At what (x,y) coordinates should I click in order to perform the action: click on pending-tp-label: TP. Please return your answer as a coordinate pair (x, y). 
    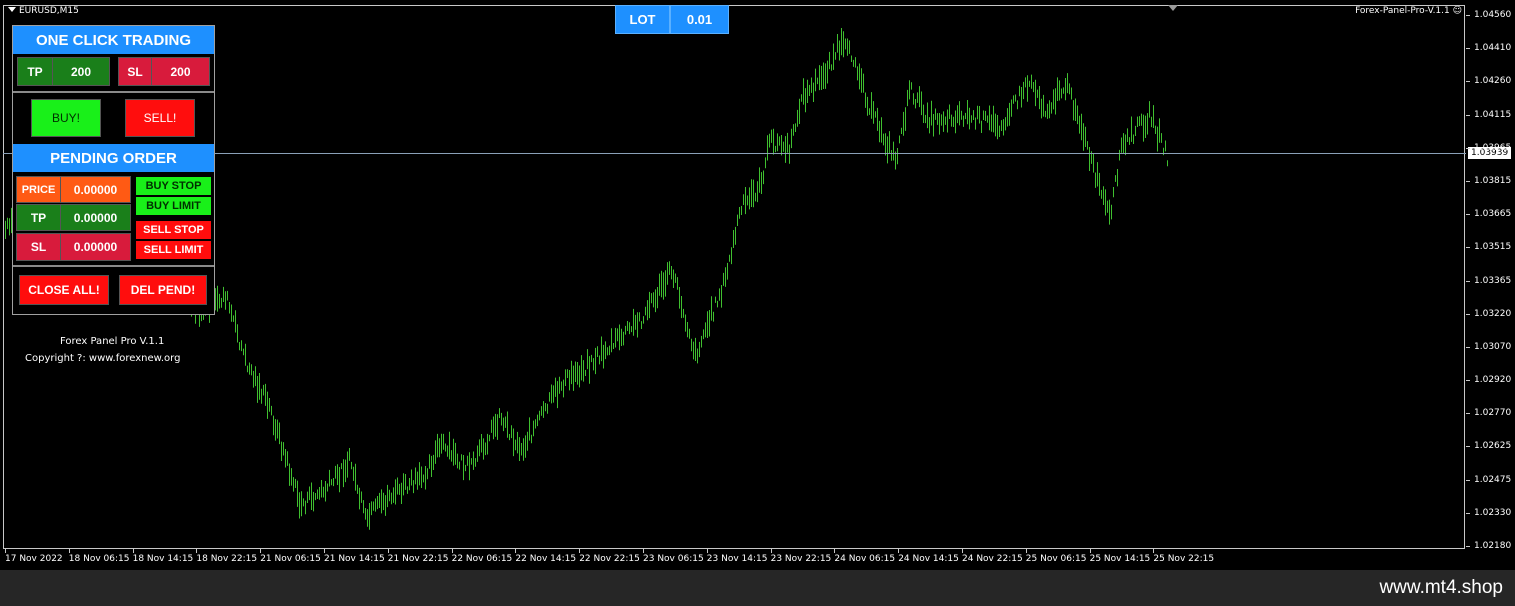
    Looking at the image, I should click on (38, 217).